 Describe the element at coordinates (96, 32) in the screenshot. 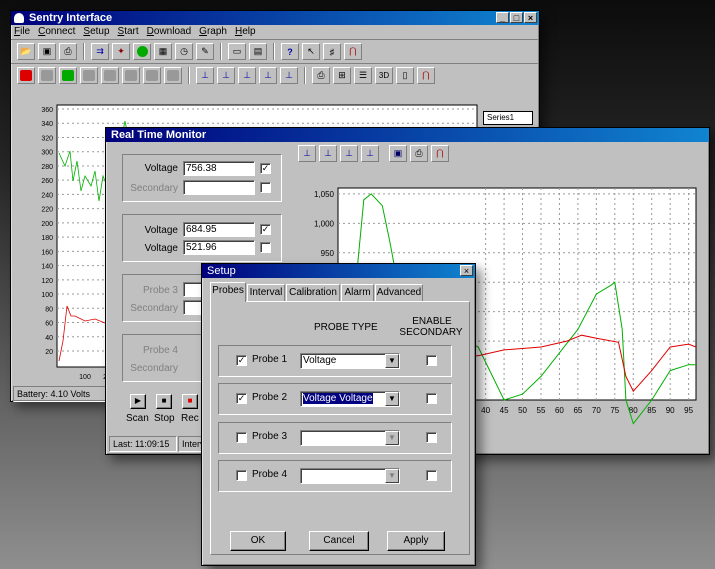

I see `menu-setup: Setup` at that location.